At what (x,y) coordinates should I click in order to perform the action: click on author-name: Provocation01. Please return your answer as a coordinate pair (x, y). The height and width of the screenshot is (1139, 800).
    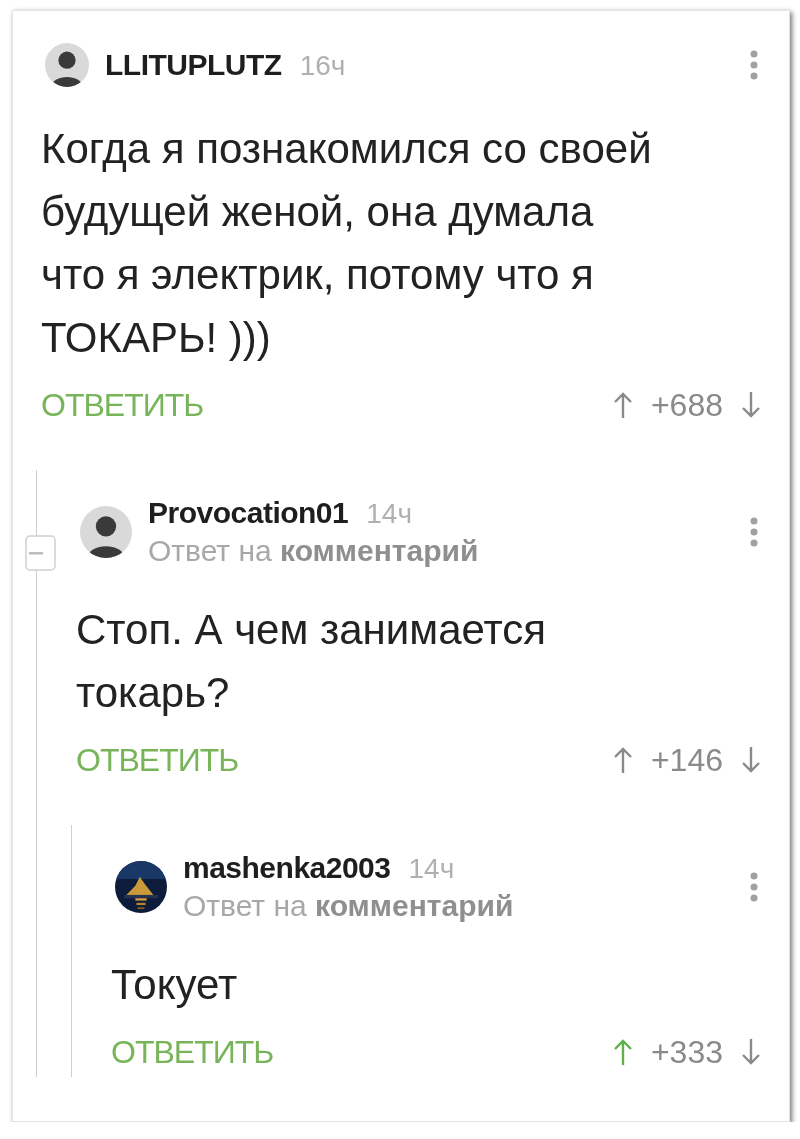
    Looking at the image, I should click on (248, 513).